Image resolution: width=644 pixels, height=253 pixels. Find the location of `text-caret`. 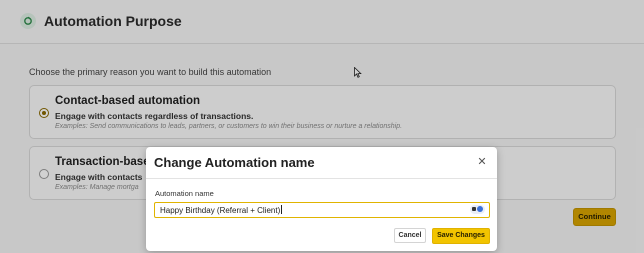

text-caret is located at coordinates (282, 209).